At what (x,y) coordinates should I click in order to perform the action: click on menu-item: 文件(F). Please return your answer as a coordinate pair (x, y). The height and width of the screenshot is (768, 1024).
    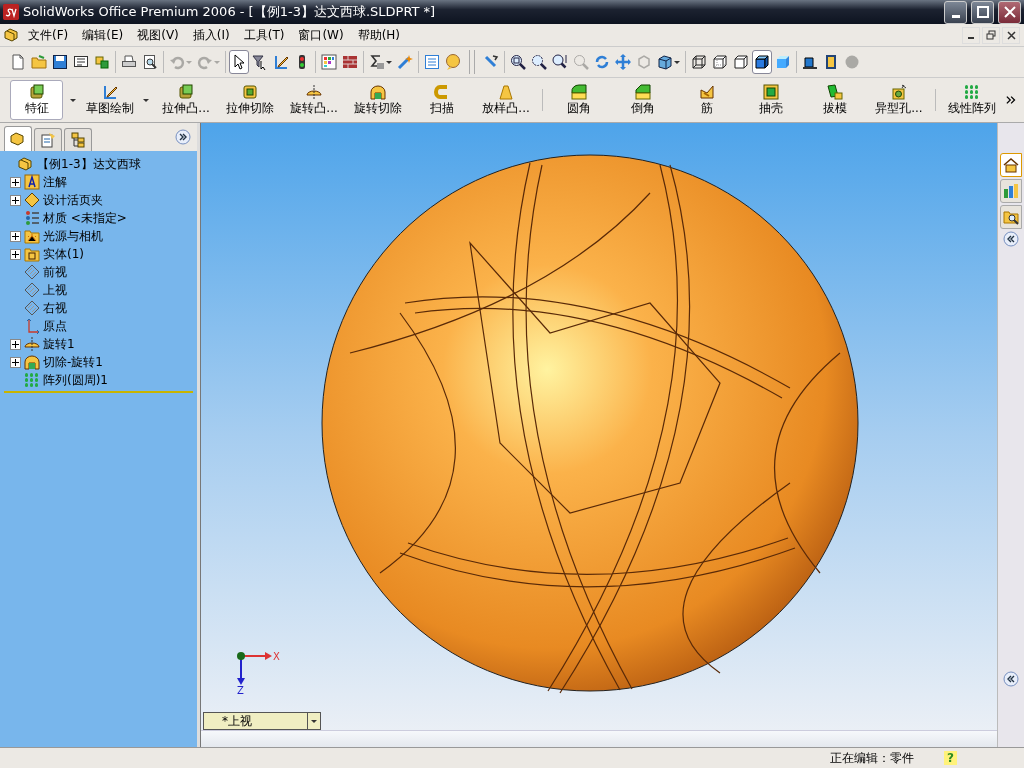
    Looking at the image, I should click on (48, 35).